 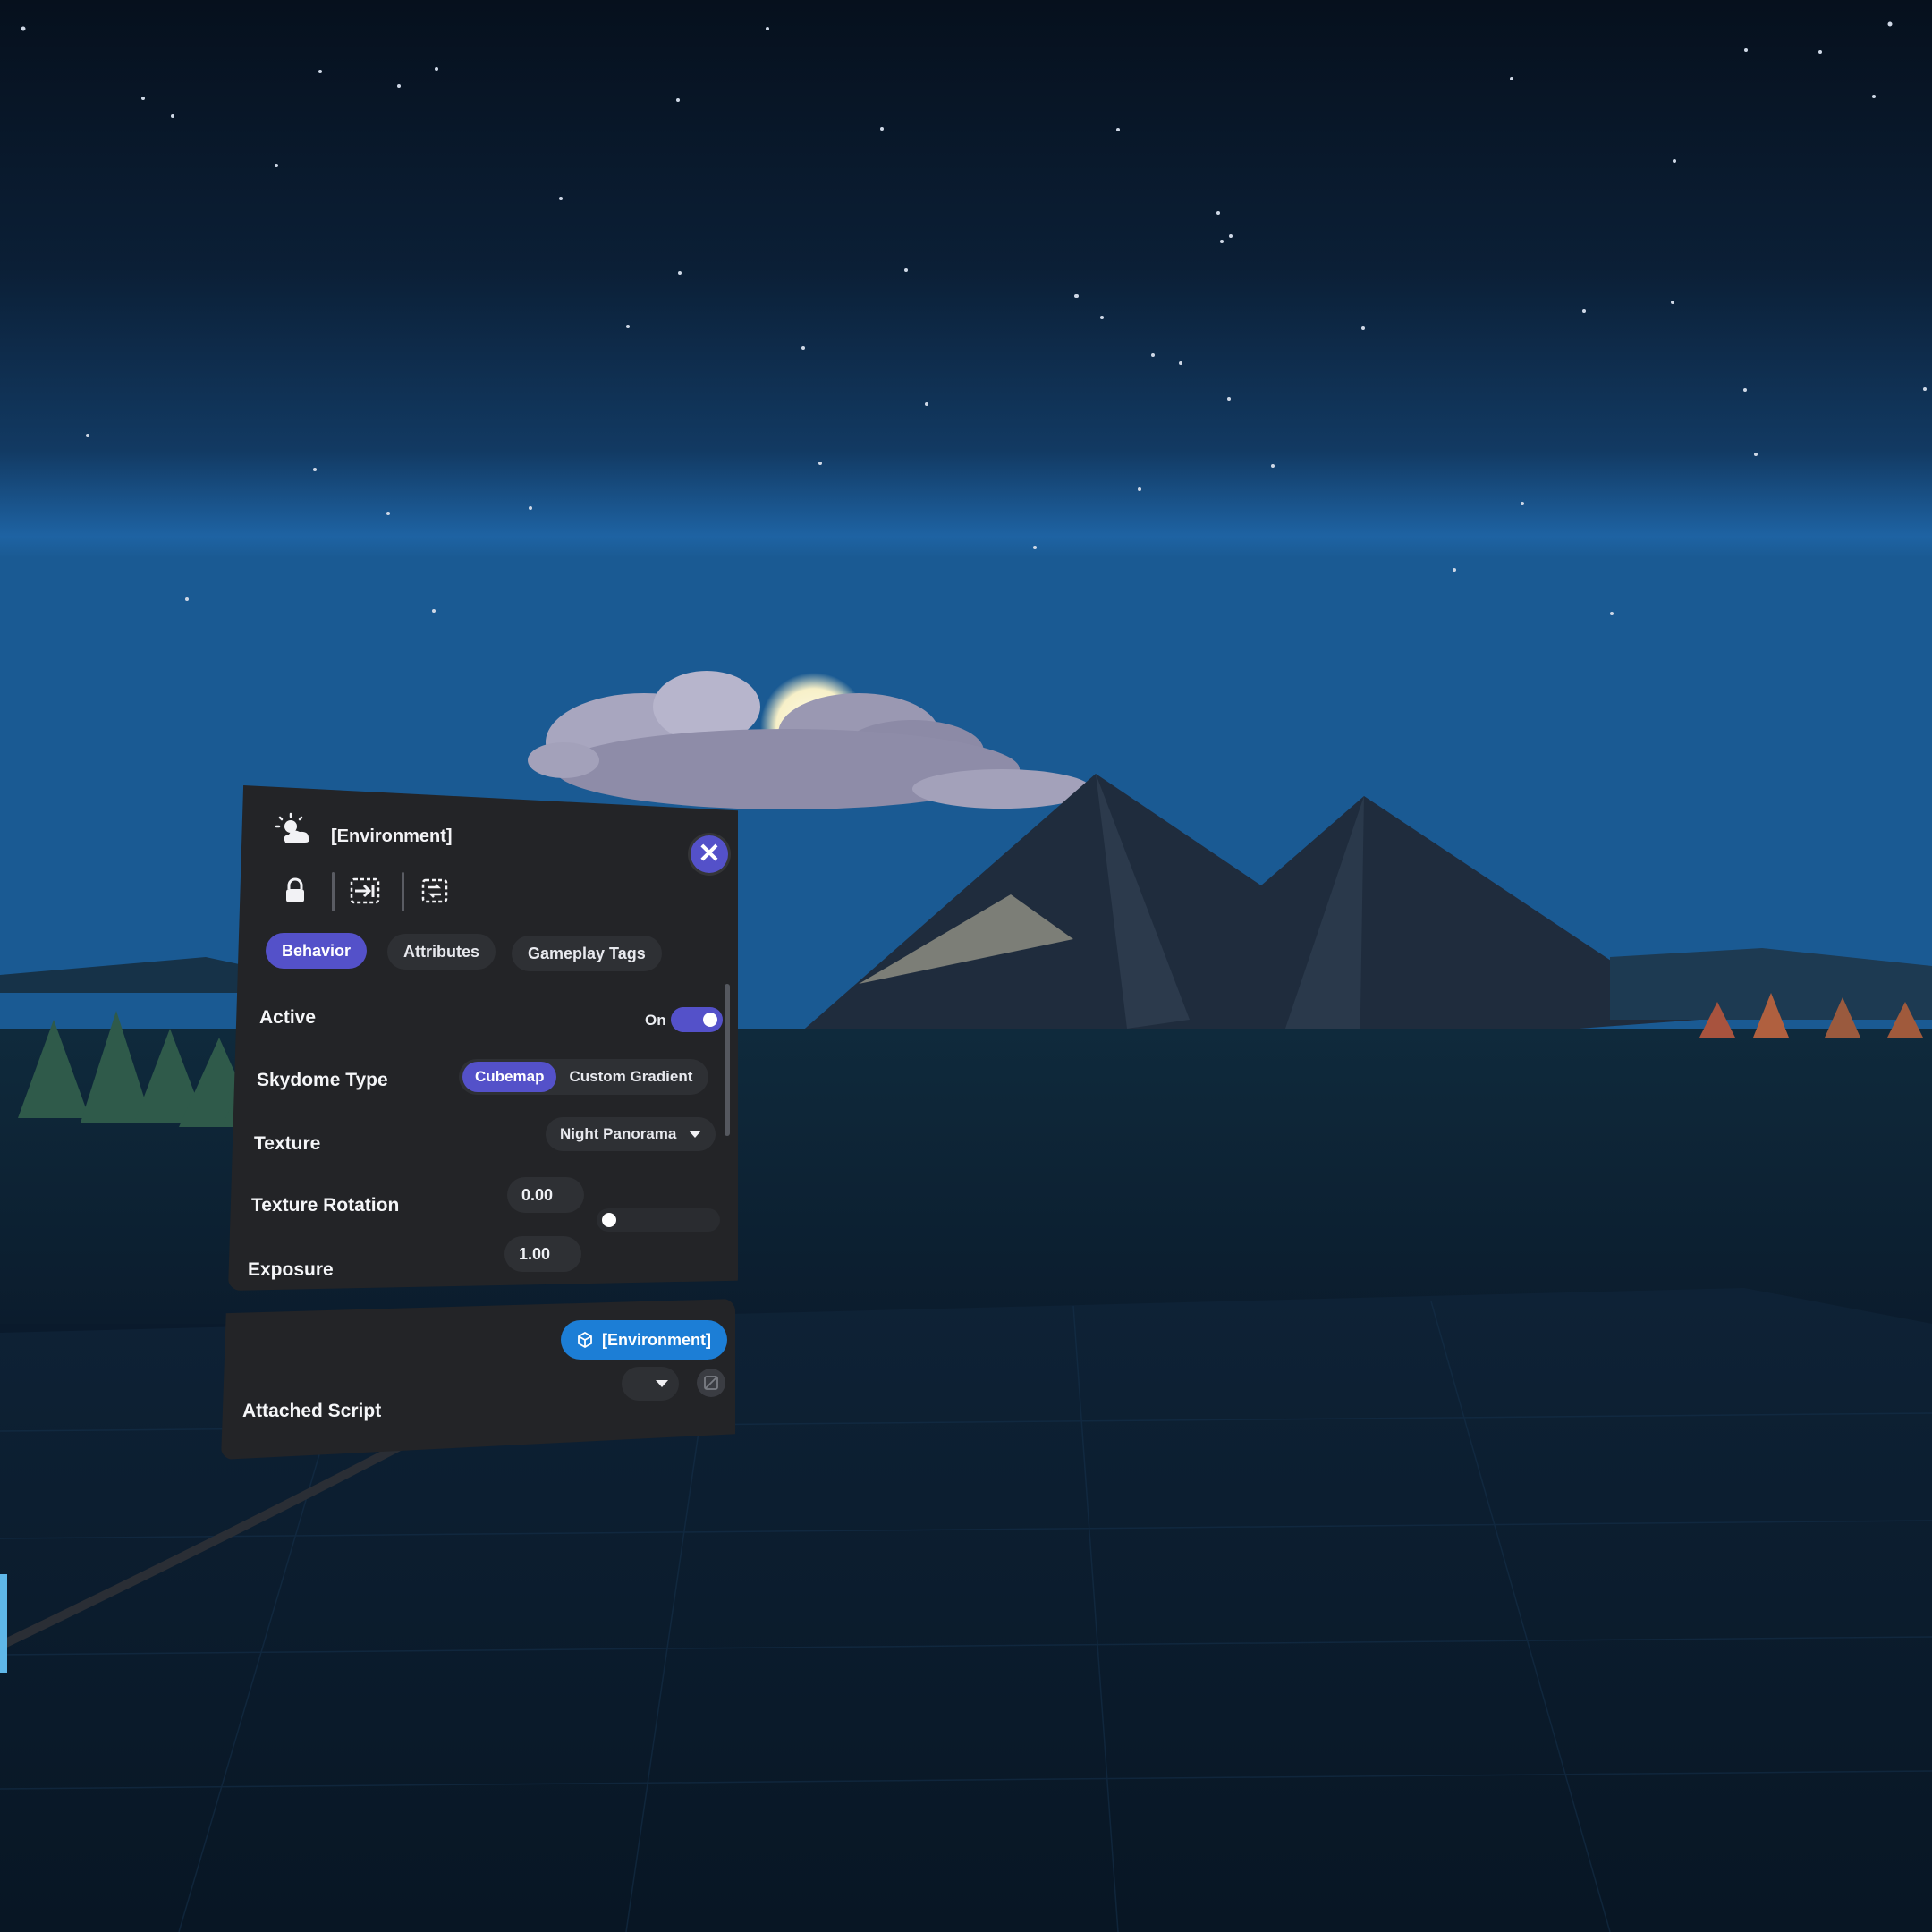 What do you see at coordinates (537, 1194) in the screenshot?
I see `texture-rotation-value: 0.00` at bounding box center [537, 1194].